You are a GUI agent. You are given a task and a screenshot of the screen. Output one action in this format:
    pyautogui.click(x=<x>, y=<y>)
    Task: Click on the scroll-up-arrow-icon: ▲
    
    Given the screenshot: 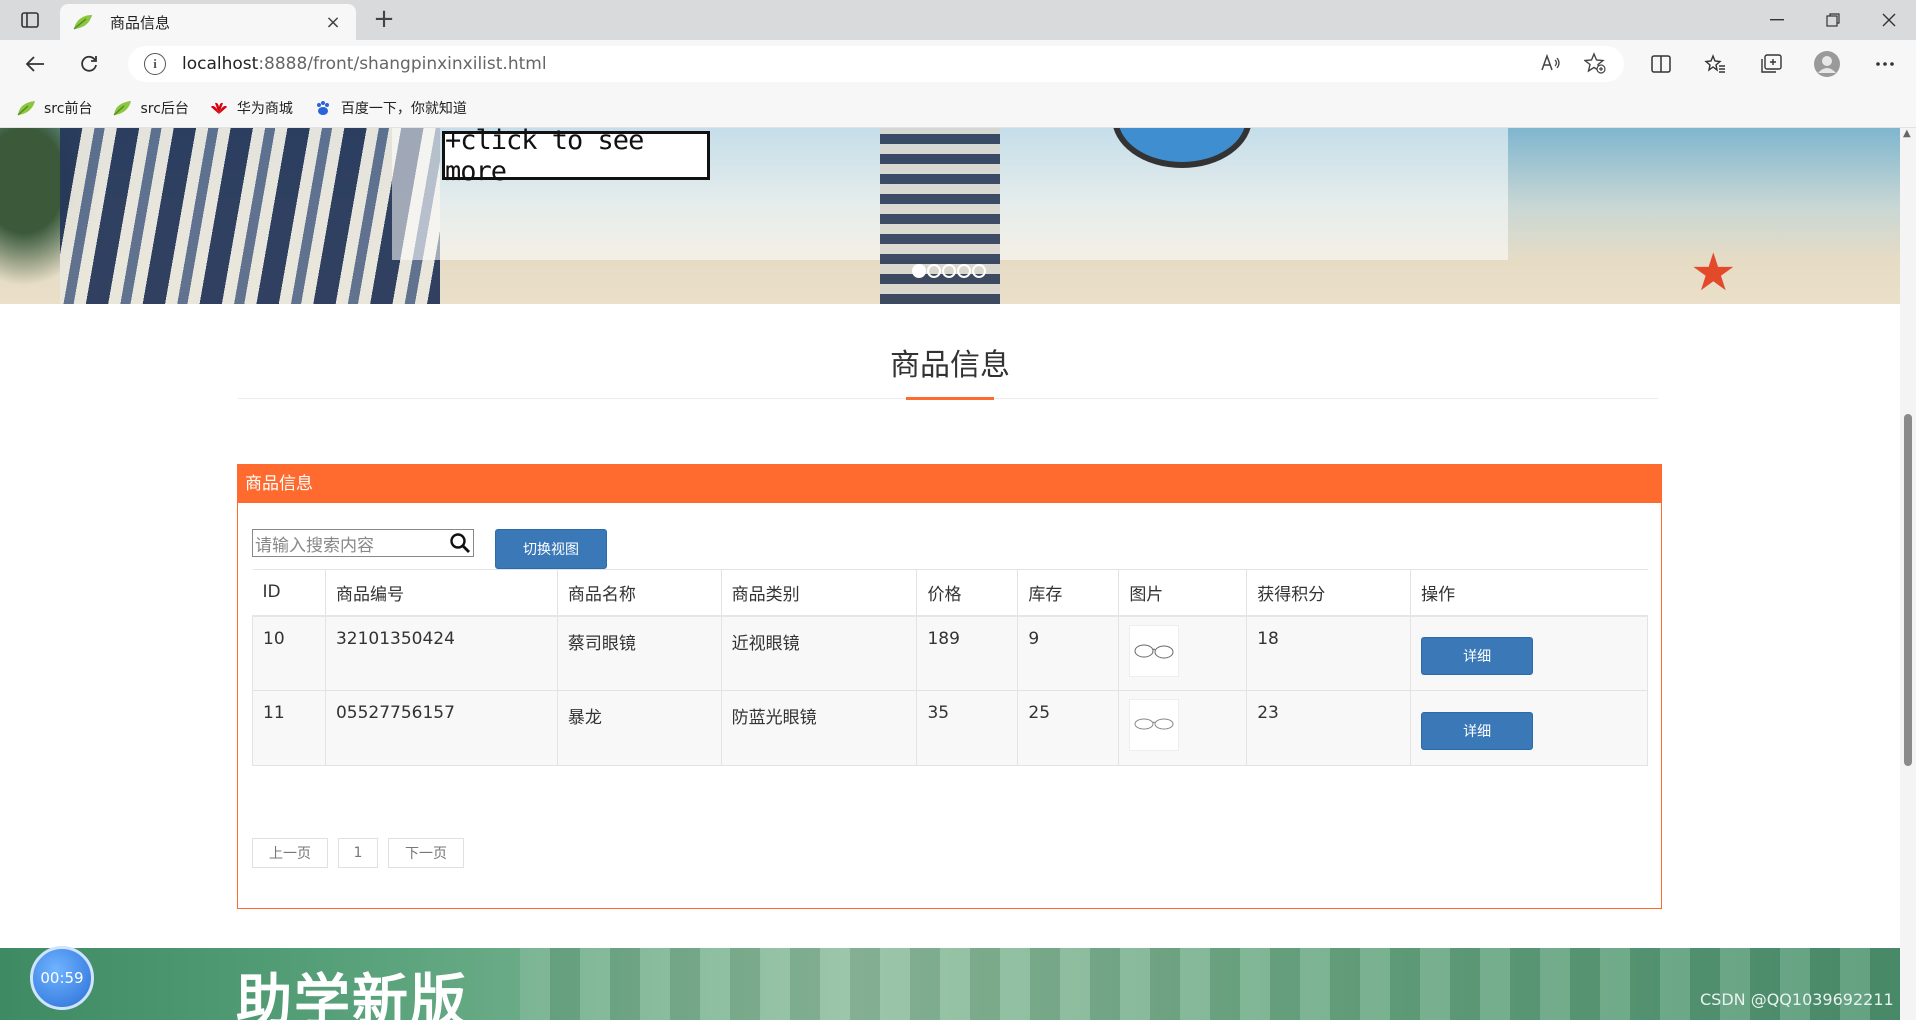 What is the action you would take?
    pyautogui.click(x=1907, y=133)
    